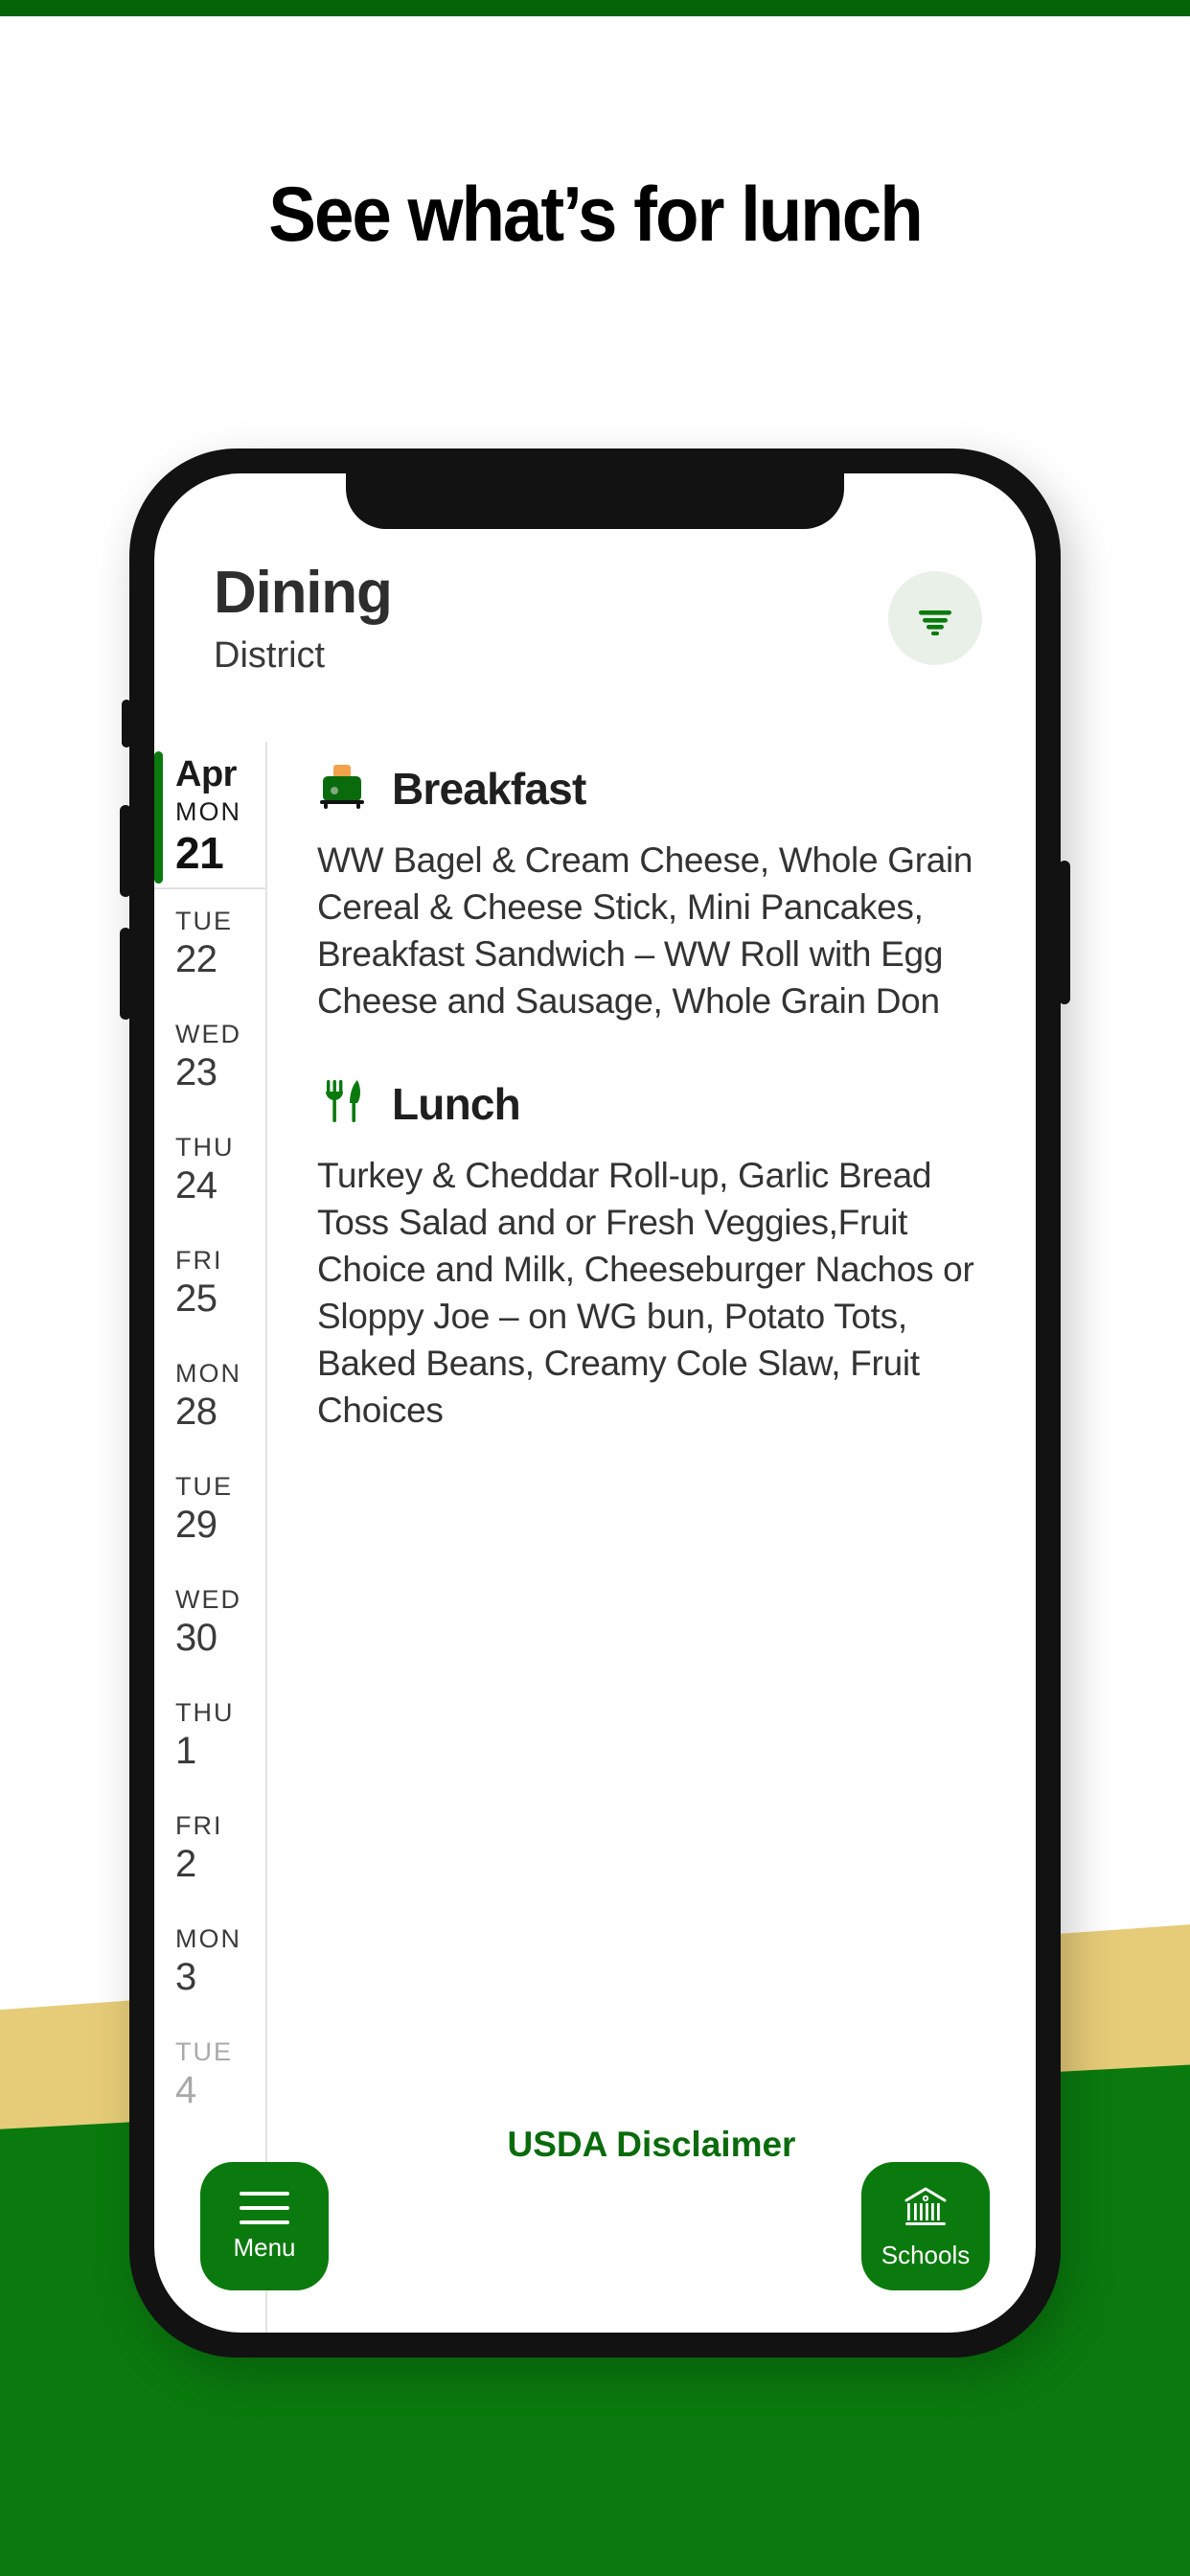 The height and width of the screenshot is (2576, 1190). What do you see at coordinates (206, 774) in the screenshot?
I see `date-month: Apr` at bounding box center [206, 774].